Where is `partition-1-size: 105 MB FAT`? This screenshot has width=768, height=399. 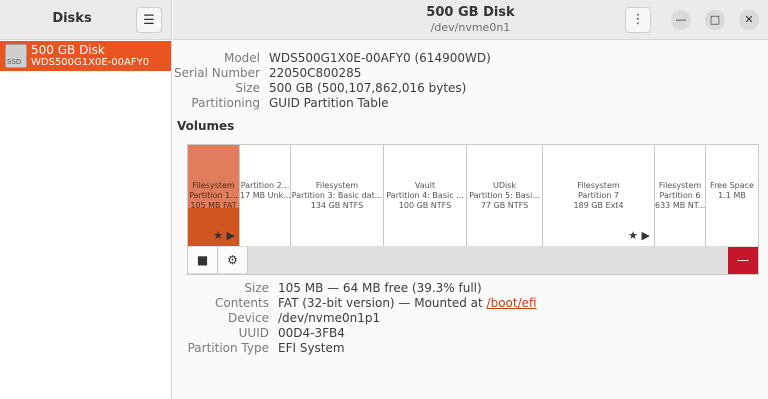 partition-1-size: 105 MB FAT is located at coordinates (213, 205).